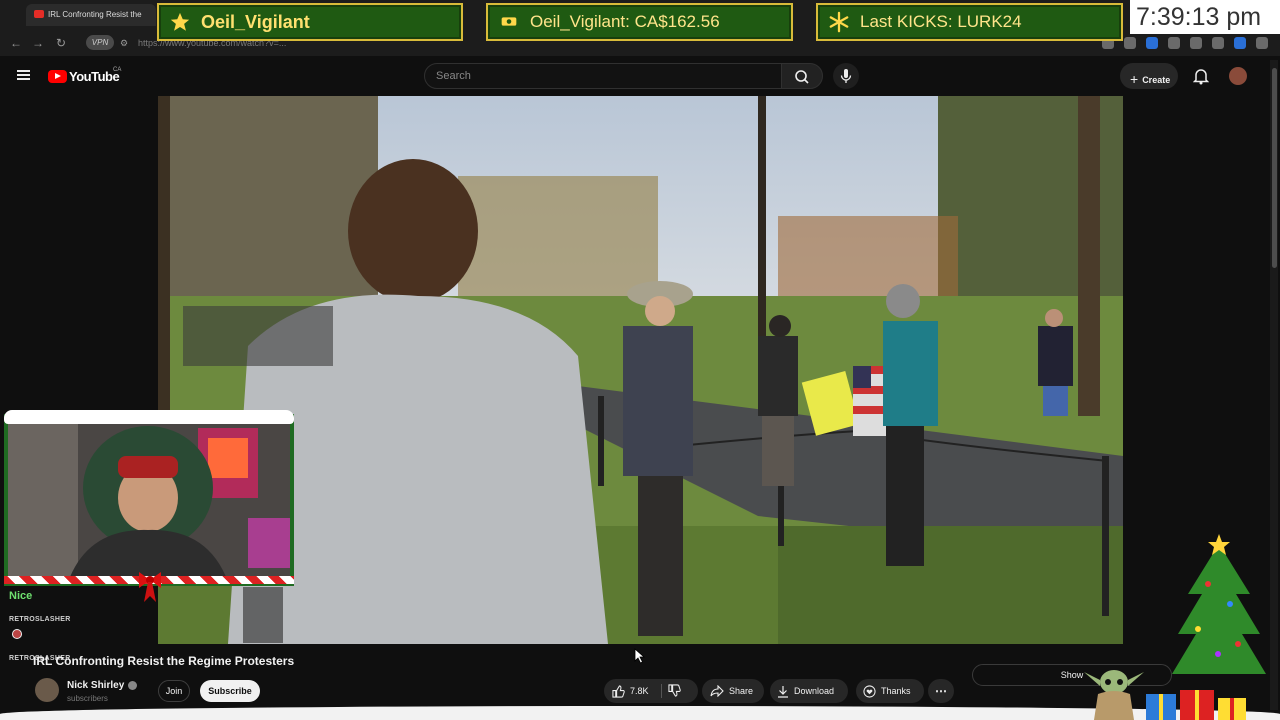  I want to click on vpn-badge: VPN, so click(100, 42).